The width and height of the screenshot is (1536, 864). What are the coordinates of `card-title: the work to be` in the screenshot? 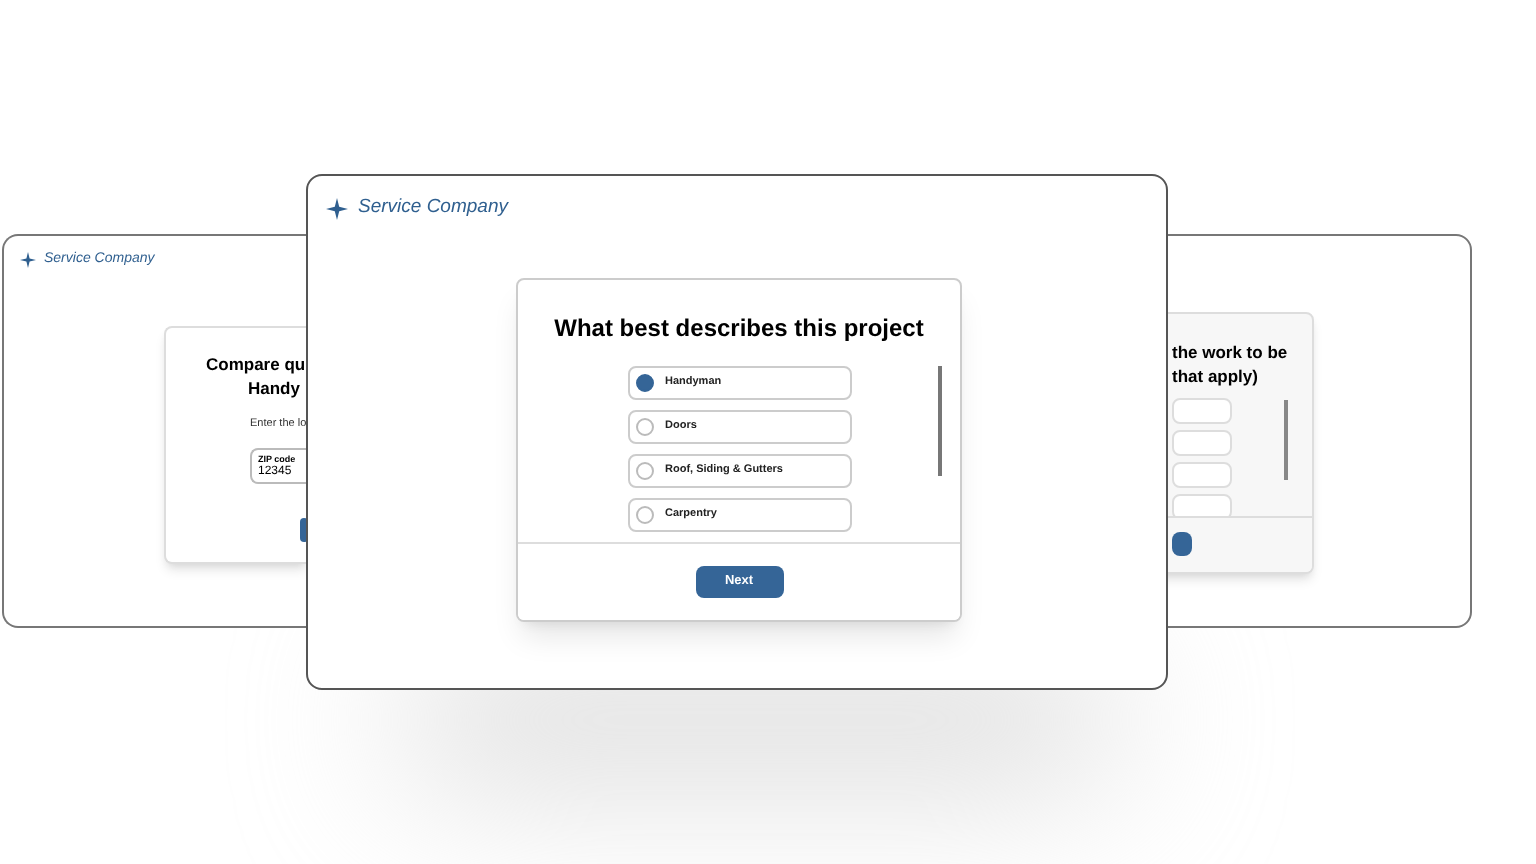 It's located at (1230, 352).